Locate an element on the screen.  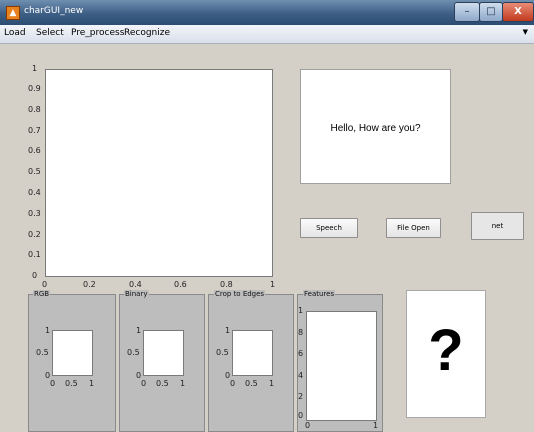
menu-pre-process: Pre_process is located at coordinates (97, 33).